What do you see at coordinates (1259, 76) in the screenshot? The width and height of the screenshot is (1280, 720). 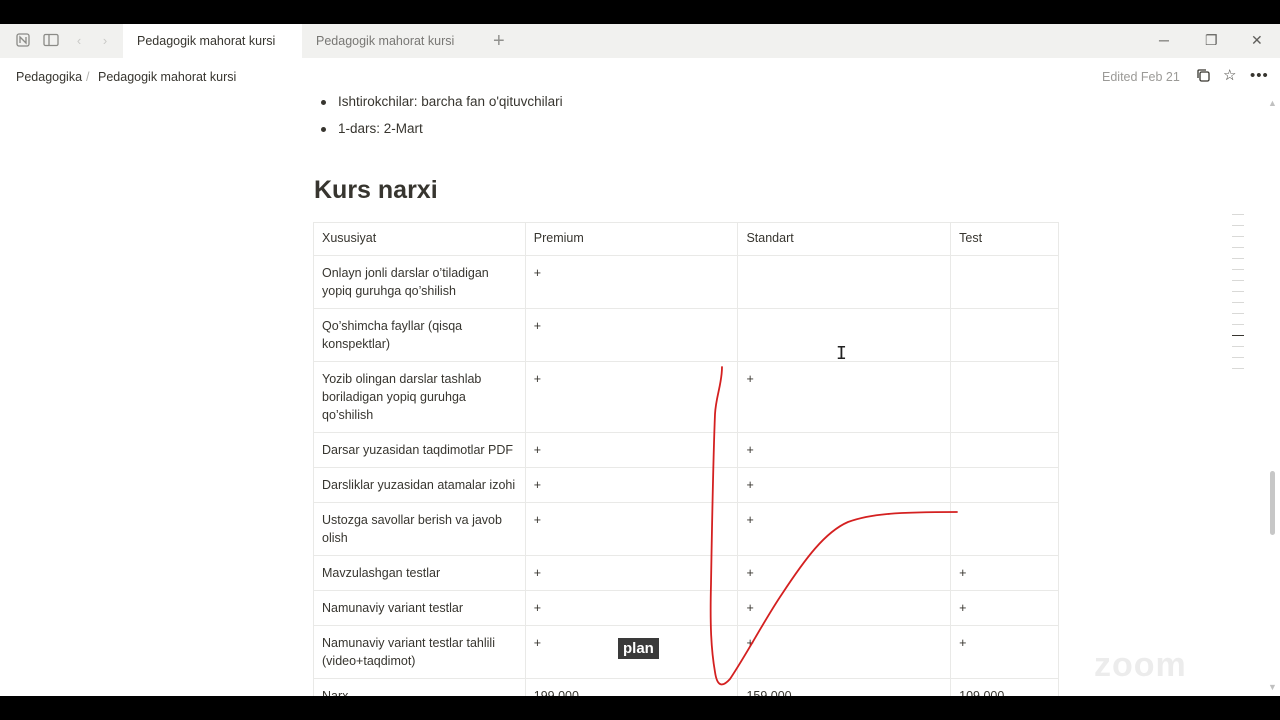 I see `more-icon: •••` at bounding box center [1259, 76].